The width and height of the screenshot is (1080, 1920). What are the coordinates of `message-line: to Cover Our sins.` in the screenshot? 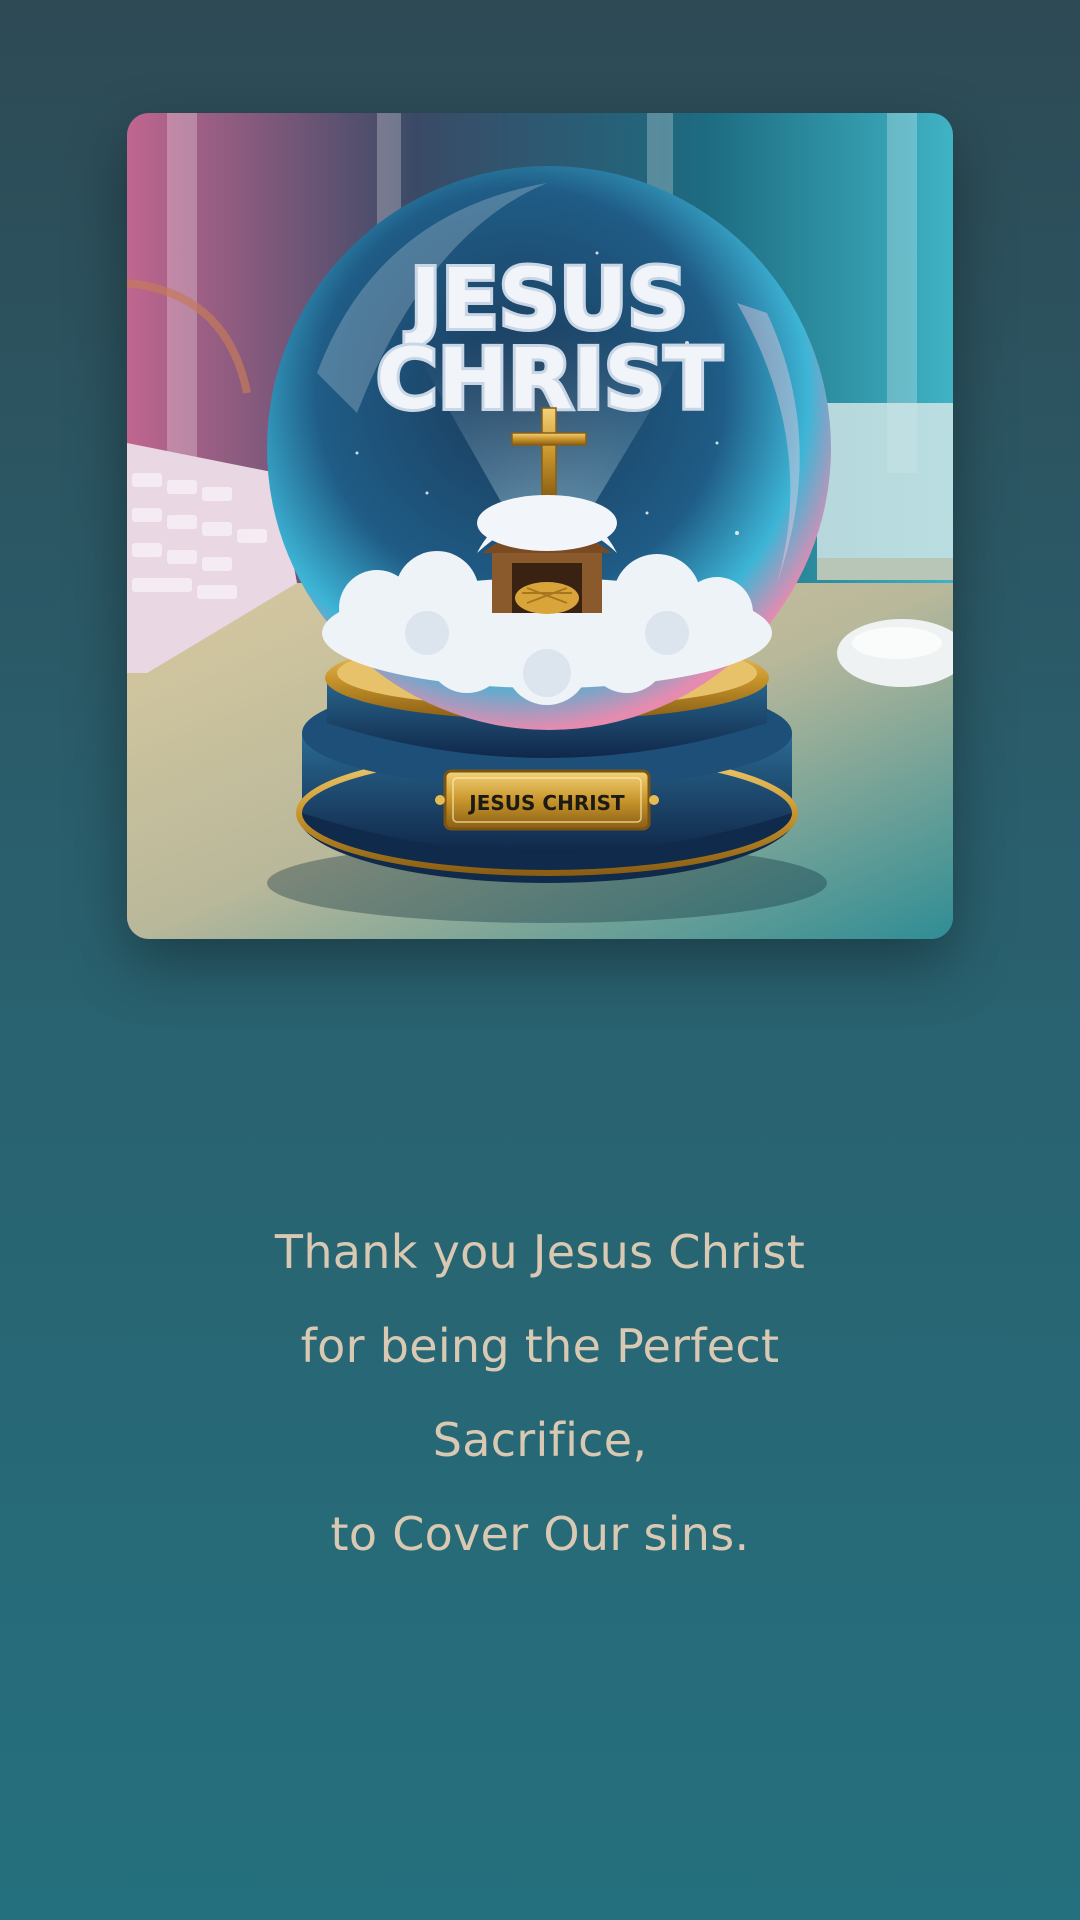 It's located at (540, 1534).